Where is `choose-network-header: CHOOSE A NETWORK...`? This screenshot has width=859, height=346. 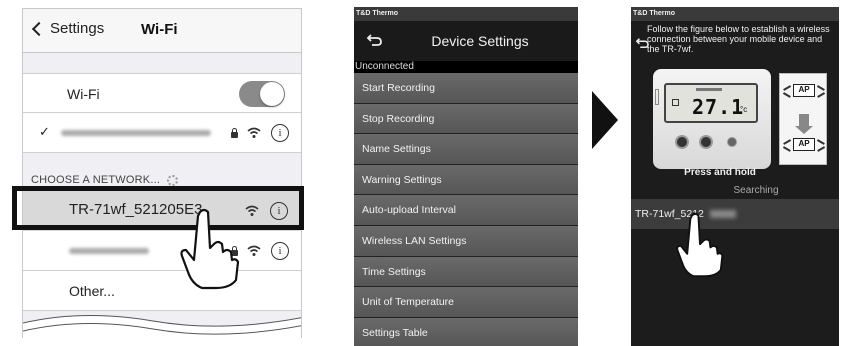 choose-network-header: CHOOSE A NETWORK... is located at coordinates (105, 180).